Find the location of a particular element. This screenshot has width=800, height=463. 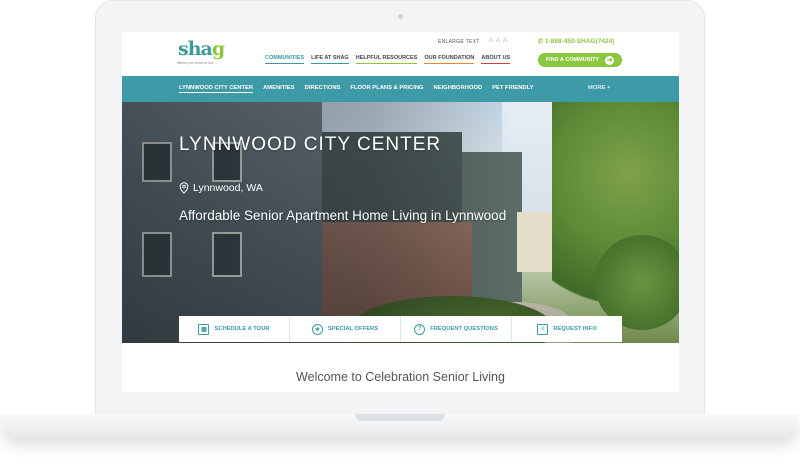

community-title: LYNNWOOD CITY CENTER is located at coordinates (310, 144).